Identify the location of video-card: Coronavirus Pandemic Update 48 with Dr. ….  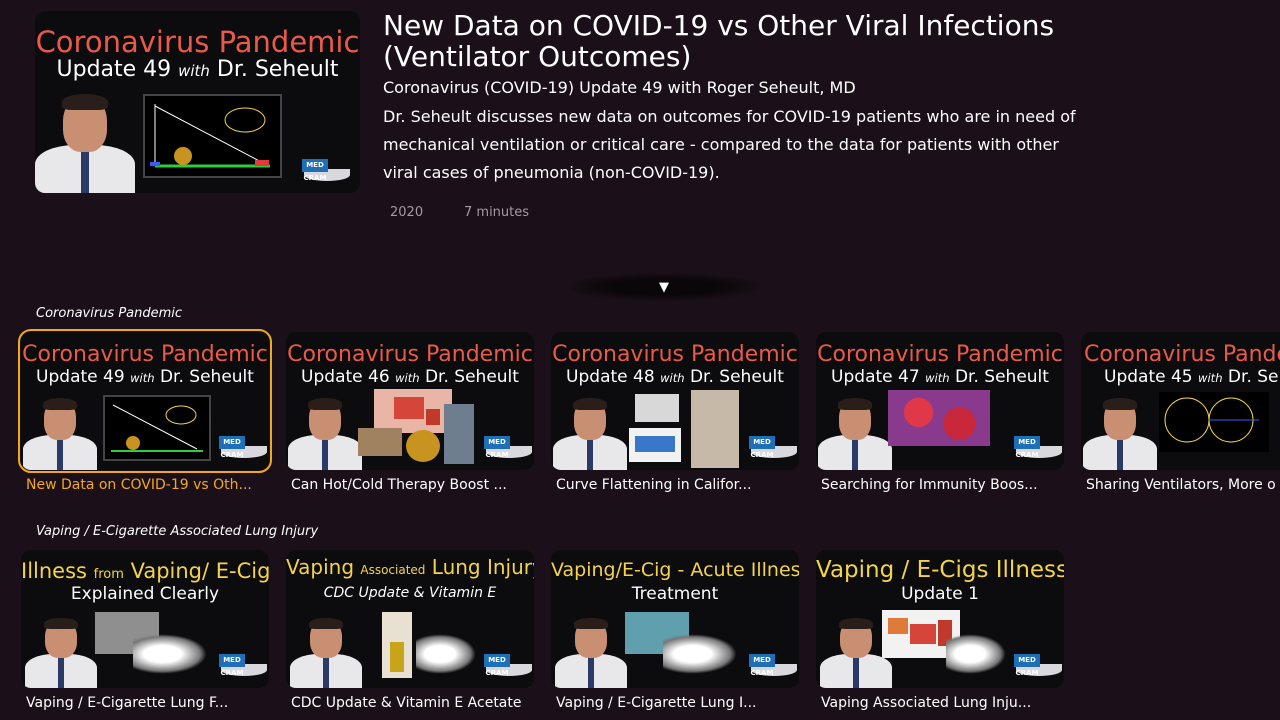
(675, 416).